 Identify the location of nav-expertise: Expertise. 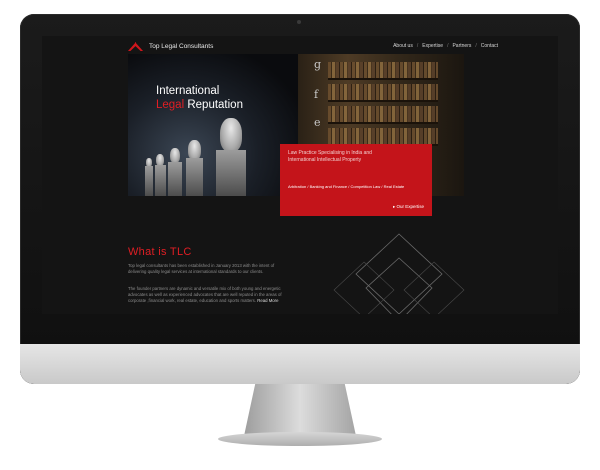
(432, 46).